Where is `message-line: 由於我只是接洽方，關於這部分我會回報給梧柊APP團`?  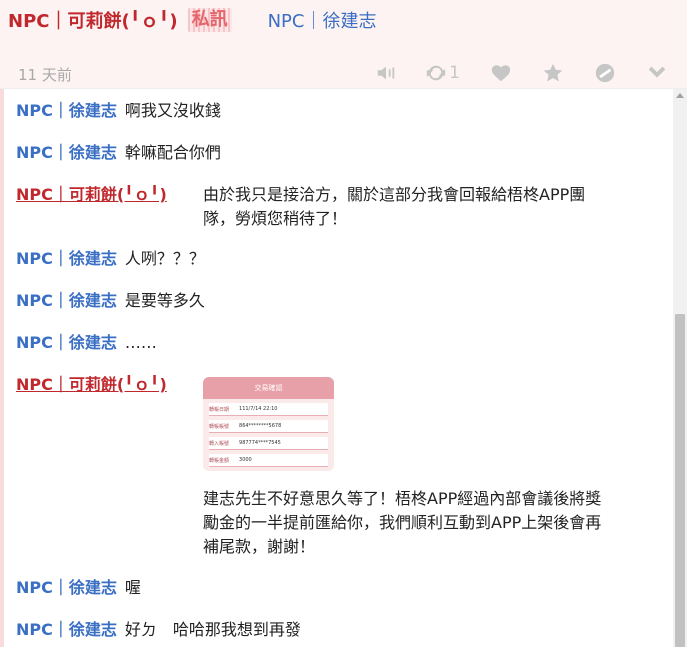
message-line: 由於我只是接洽方，關於這部分我會回報給梧柊APP團 is located at coordinates (394, 194).